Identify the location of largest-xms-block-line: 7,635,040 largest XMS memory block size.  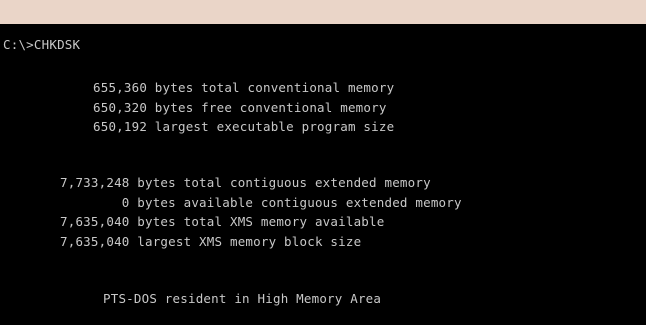
(211, 241).